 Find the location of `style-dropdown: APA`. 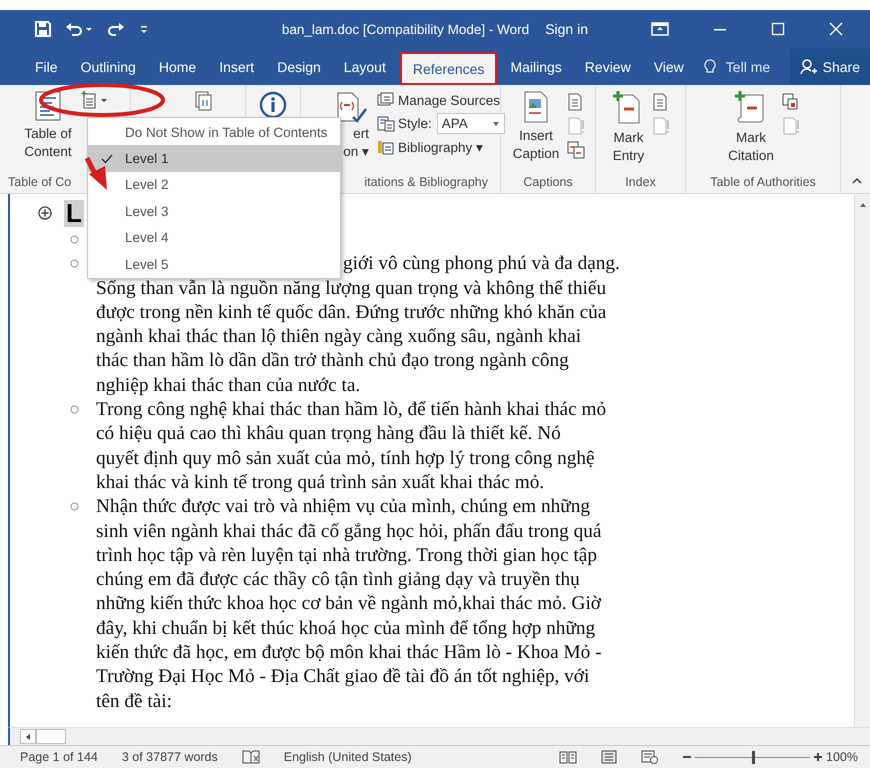

style-dropdown: APA is located at coordinates (470, 123).